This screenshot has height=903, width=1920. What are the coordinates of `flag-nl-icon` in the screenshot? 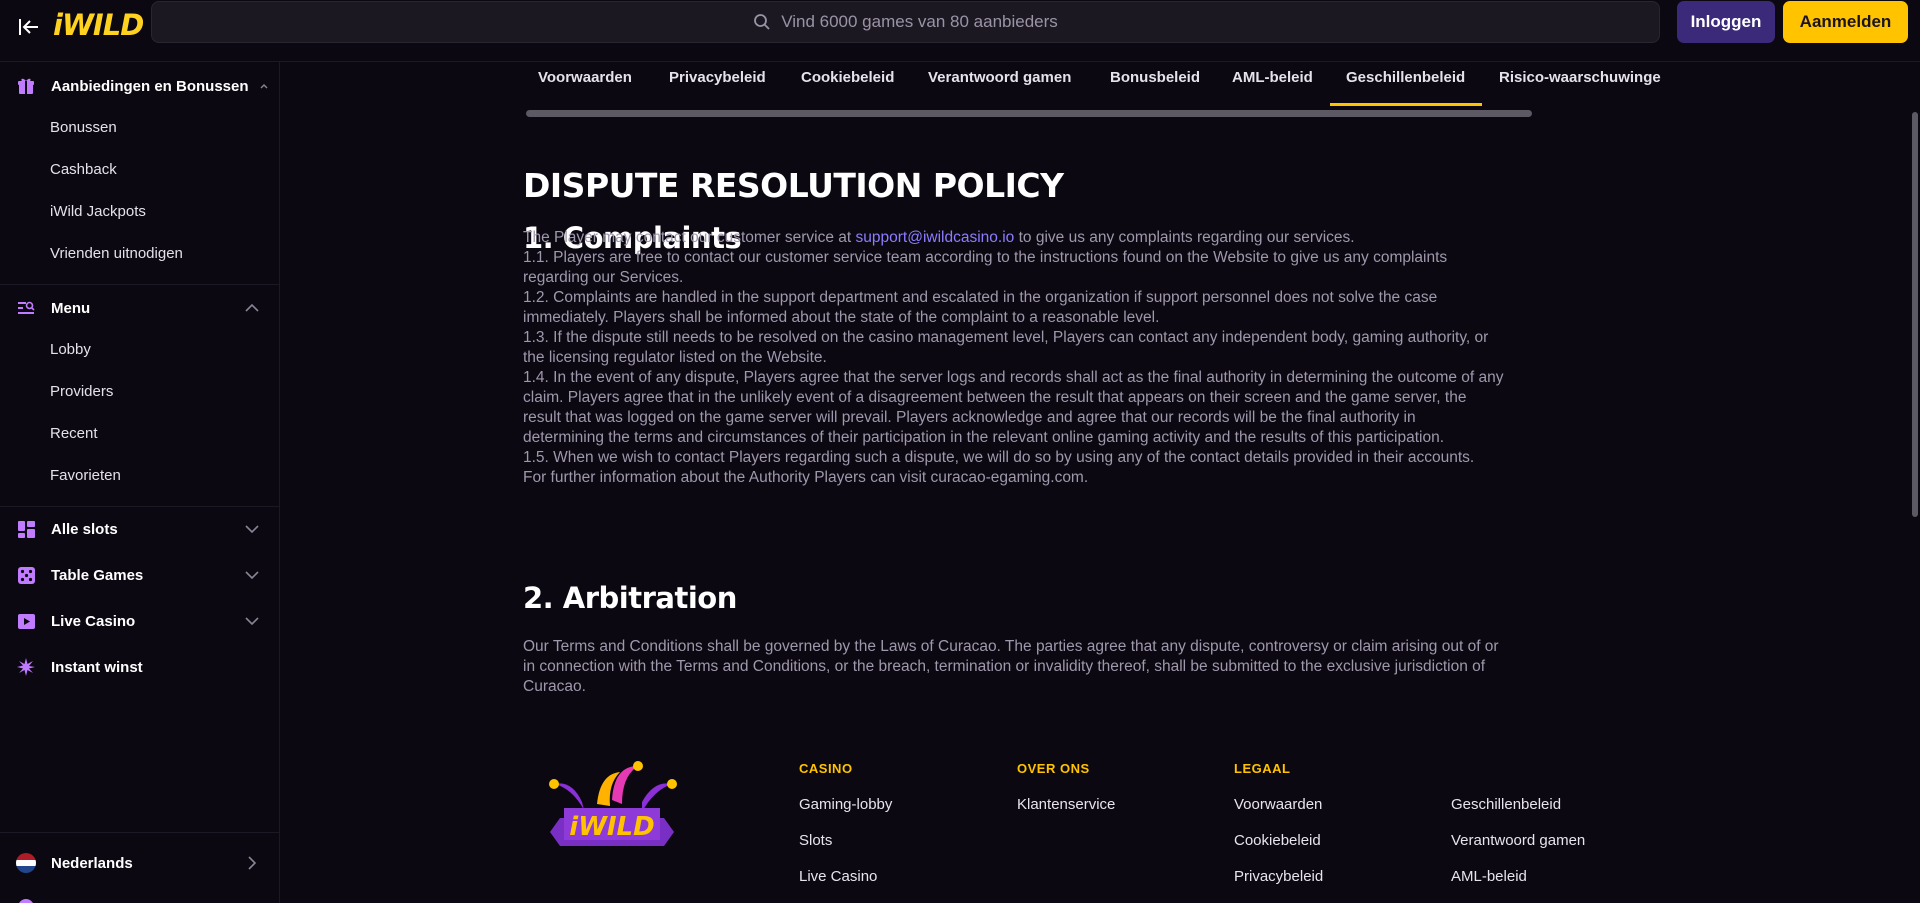 It's located at (26, 863).